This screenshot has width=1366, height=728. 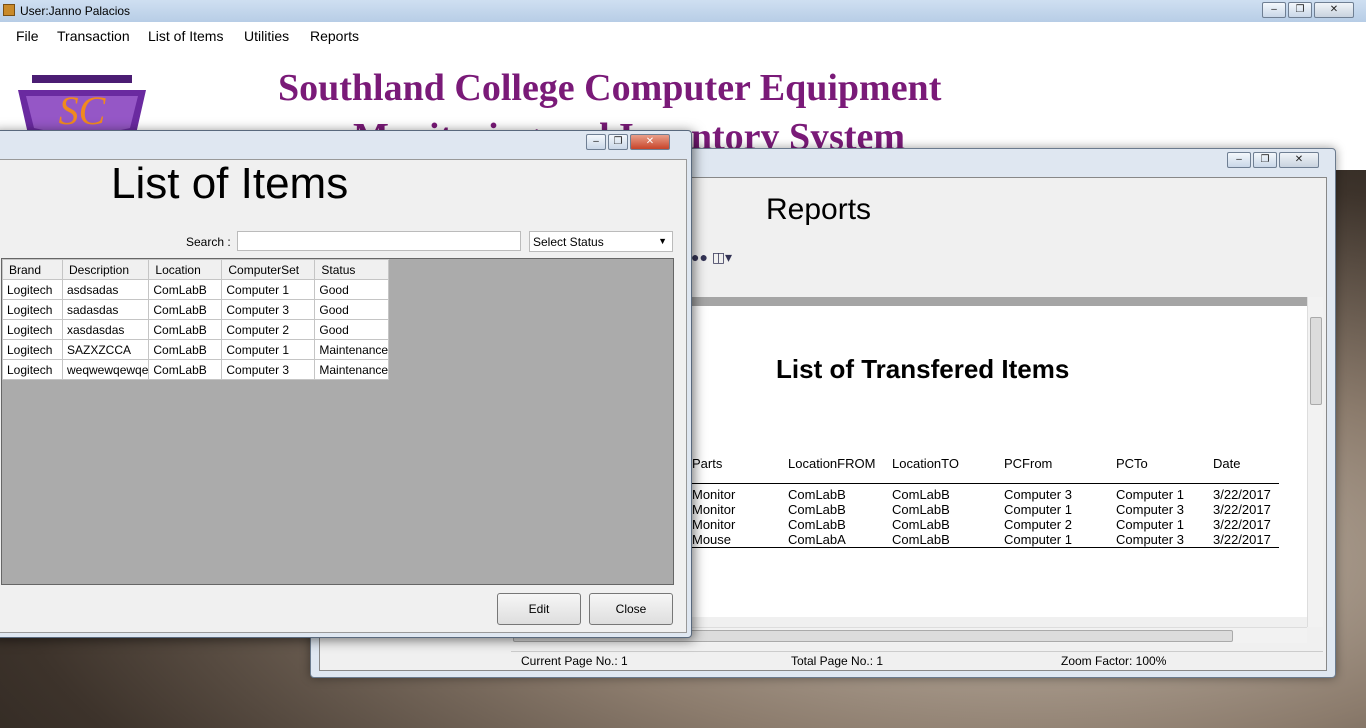 I want to click on table-cell: xasdasdas, so click(x=105, y=329).